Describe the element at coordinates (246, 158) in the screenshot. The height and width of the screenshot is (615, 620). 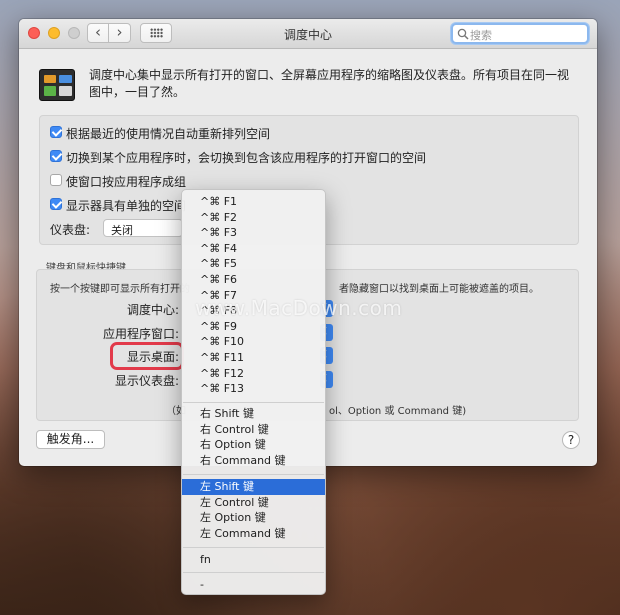
I see `option-label-switch-space: 切换到某个应用程序时，会切换到包含该应用程序的打开窗口的空间` at that location.